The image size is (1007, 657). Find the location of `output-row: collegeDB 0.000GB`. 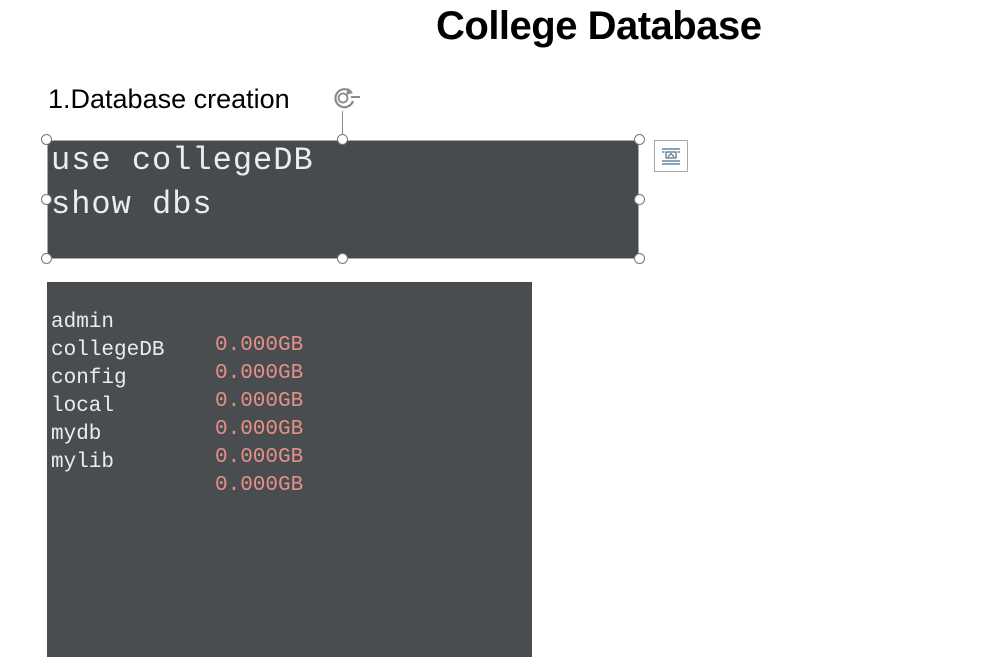

output-row: collegeDB 0.000GB is located at coordinates (177, 350).